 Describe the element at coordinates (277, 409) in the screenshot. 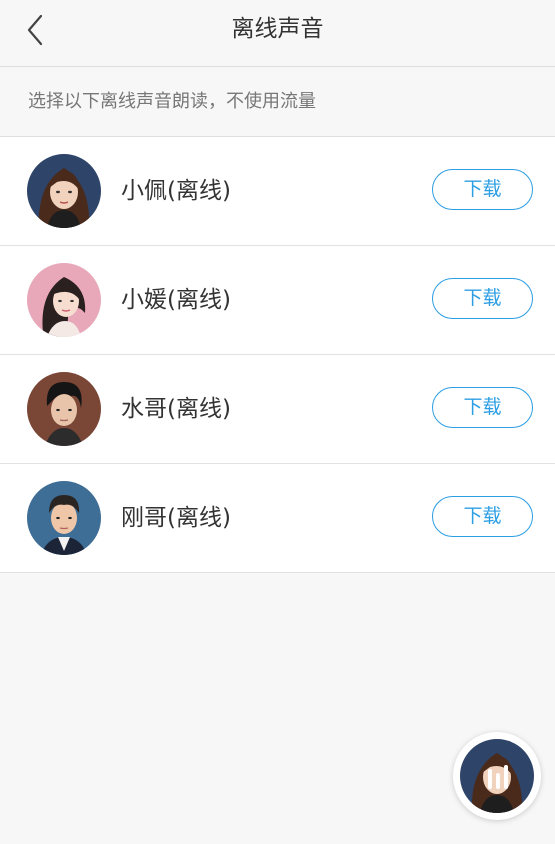

I see `list-item: 水哥(离线) 下载` at that location.